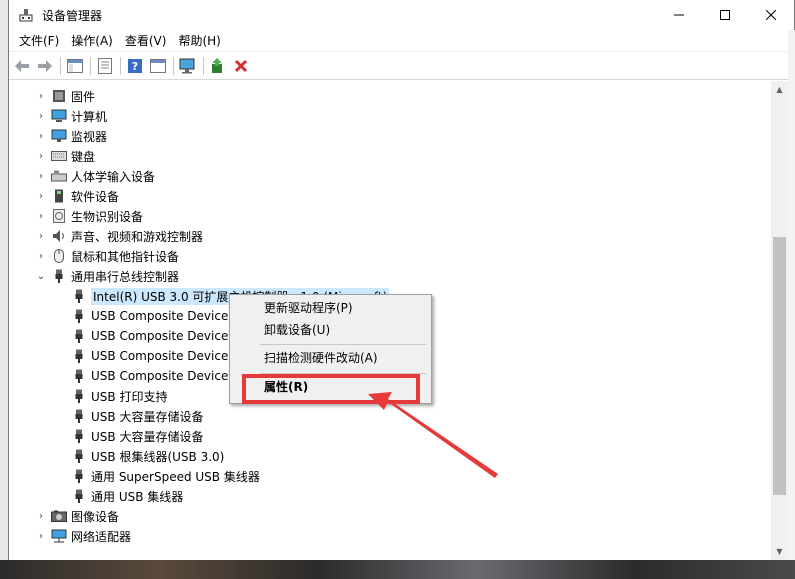  I want to click on tree-item-biometric: › 生物识别设备, so click(389, 216).